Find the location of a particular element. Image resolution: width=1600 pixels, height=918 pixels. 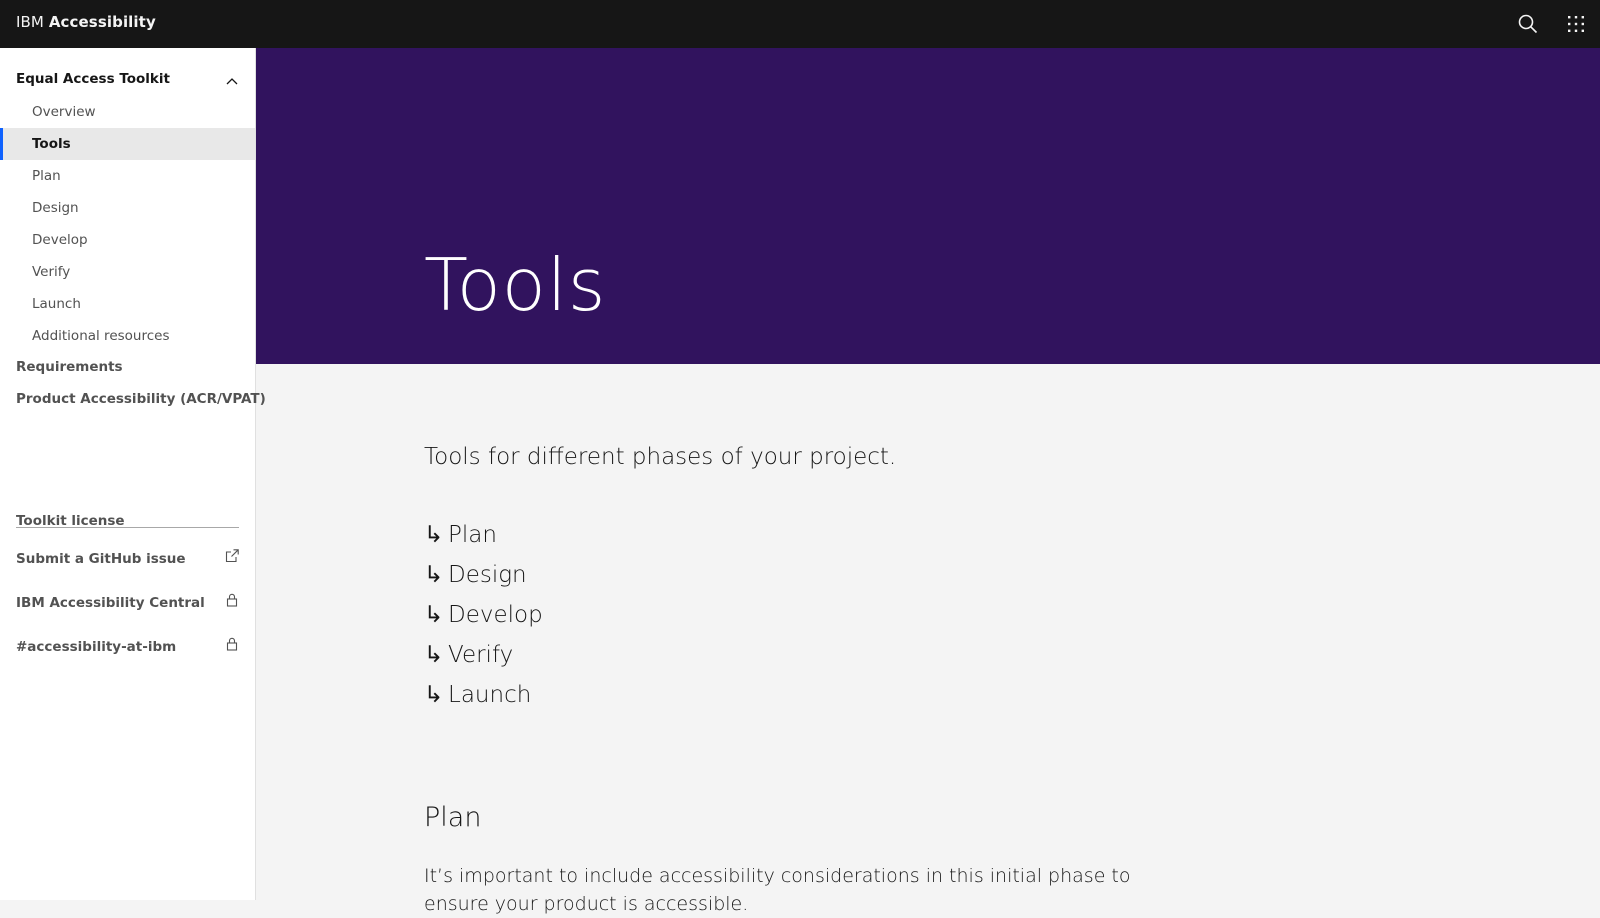

brand-name: Accessibility is located at coordinates (102, 22).